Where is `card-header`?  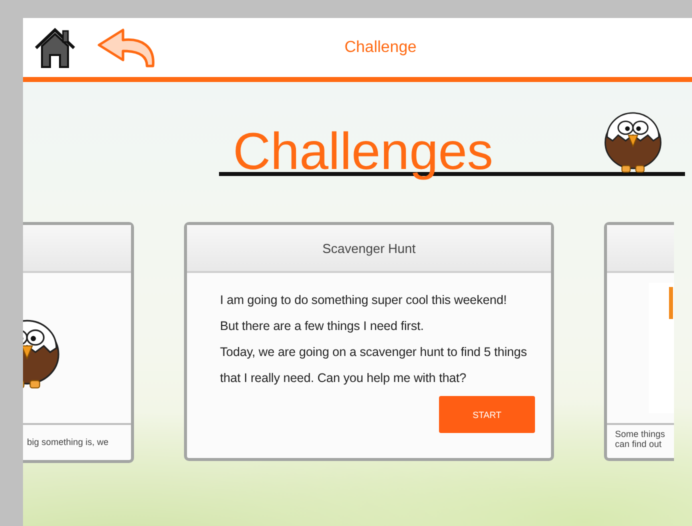 card-header is located at coordinates (640, 249).